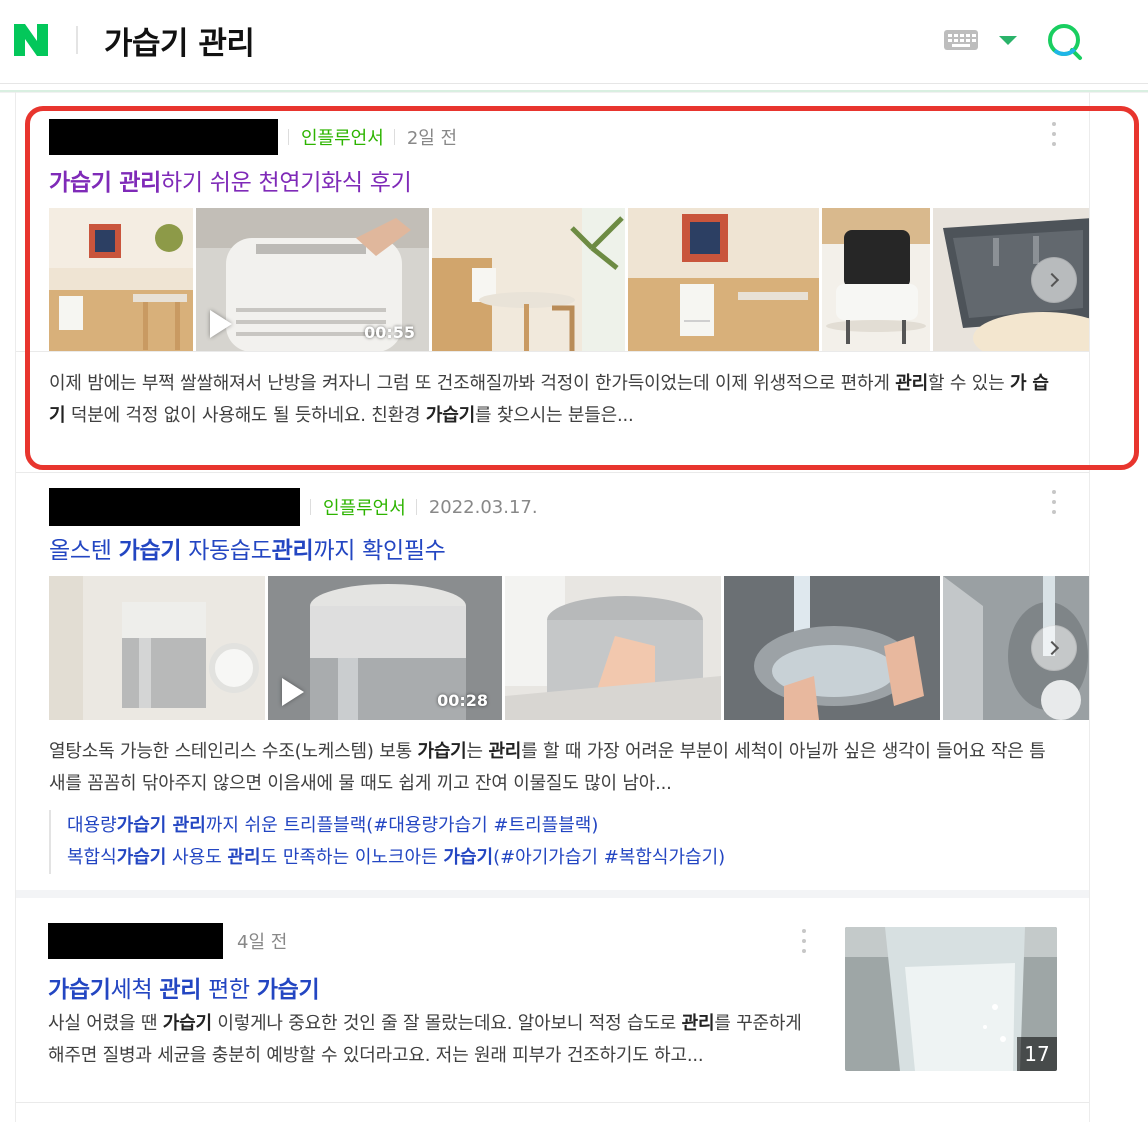 The width and height of the screenshot is (1148, 1122). I want to click on text-fragment: 복합식, so click(92, 857).